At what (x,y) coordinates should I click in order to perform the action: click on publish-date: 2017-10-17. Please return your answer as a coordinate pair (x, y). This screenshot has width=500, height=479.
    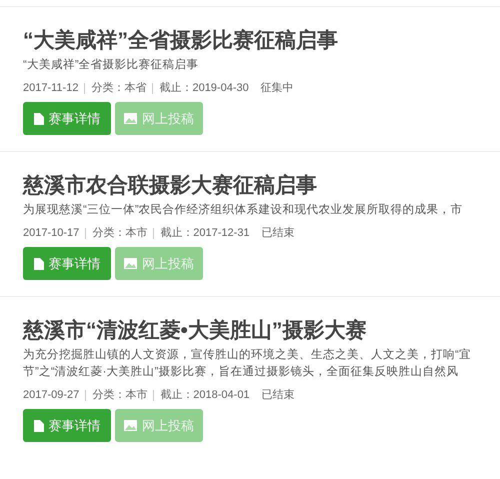
    Looking at the image, I should click on (51, 233).